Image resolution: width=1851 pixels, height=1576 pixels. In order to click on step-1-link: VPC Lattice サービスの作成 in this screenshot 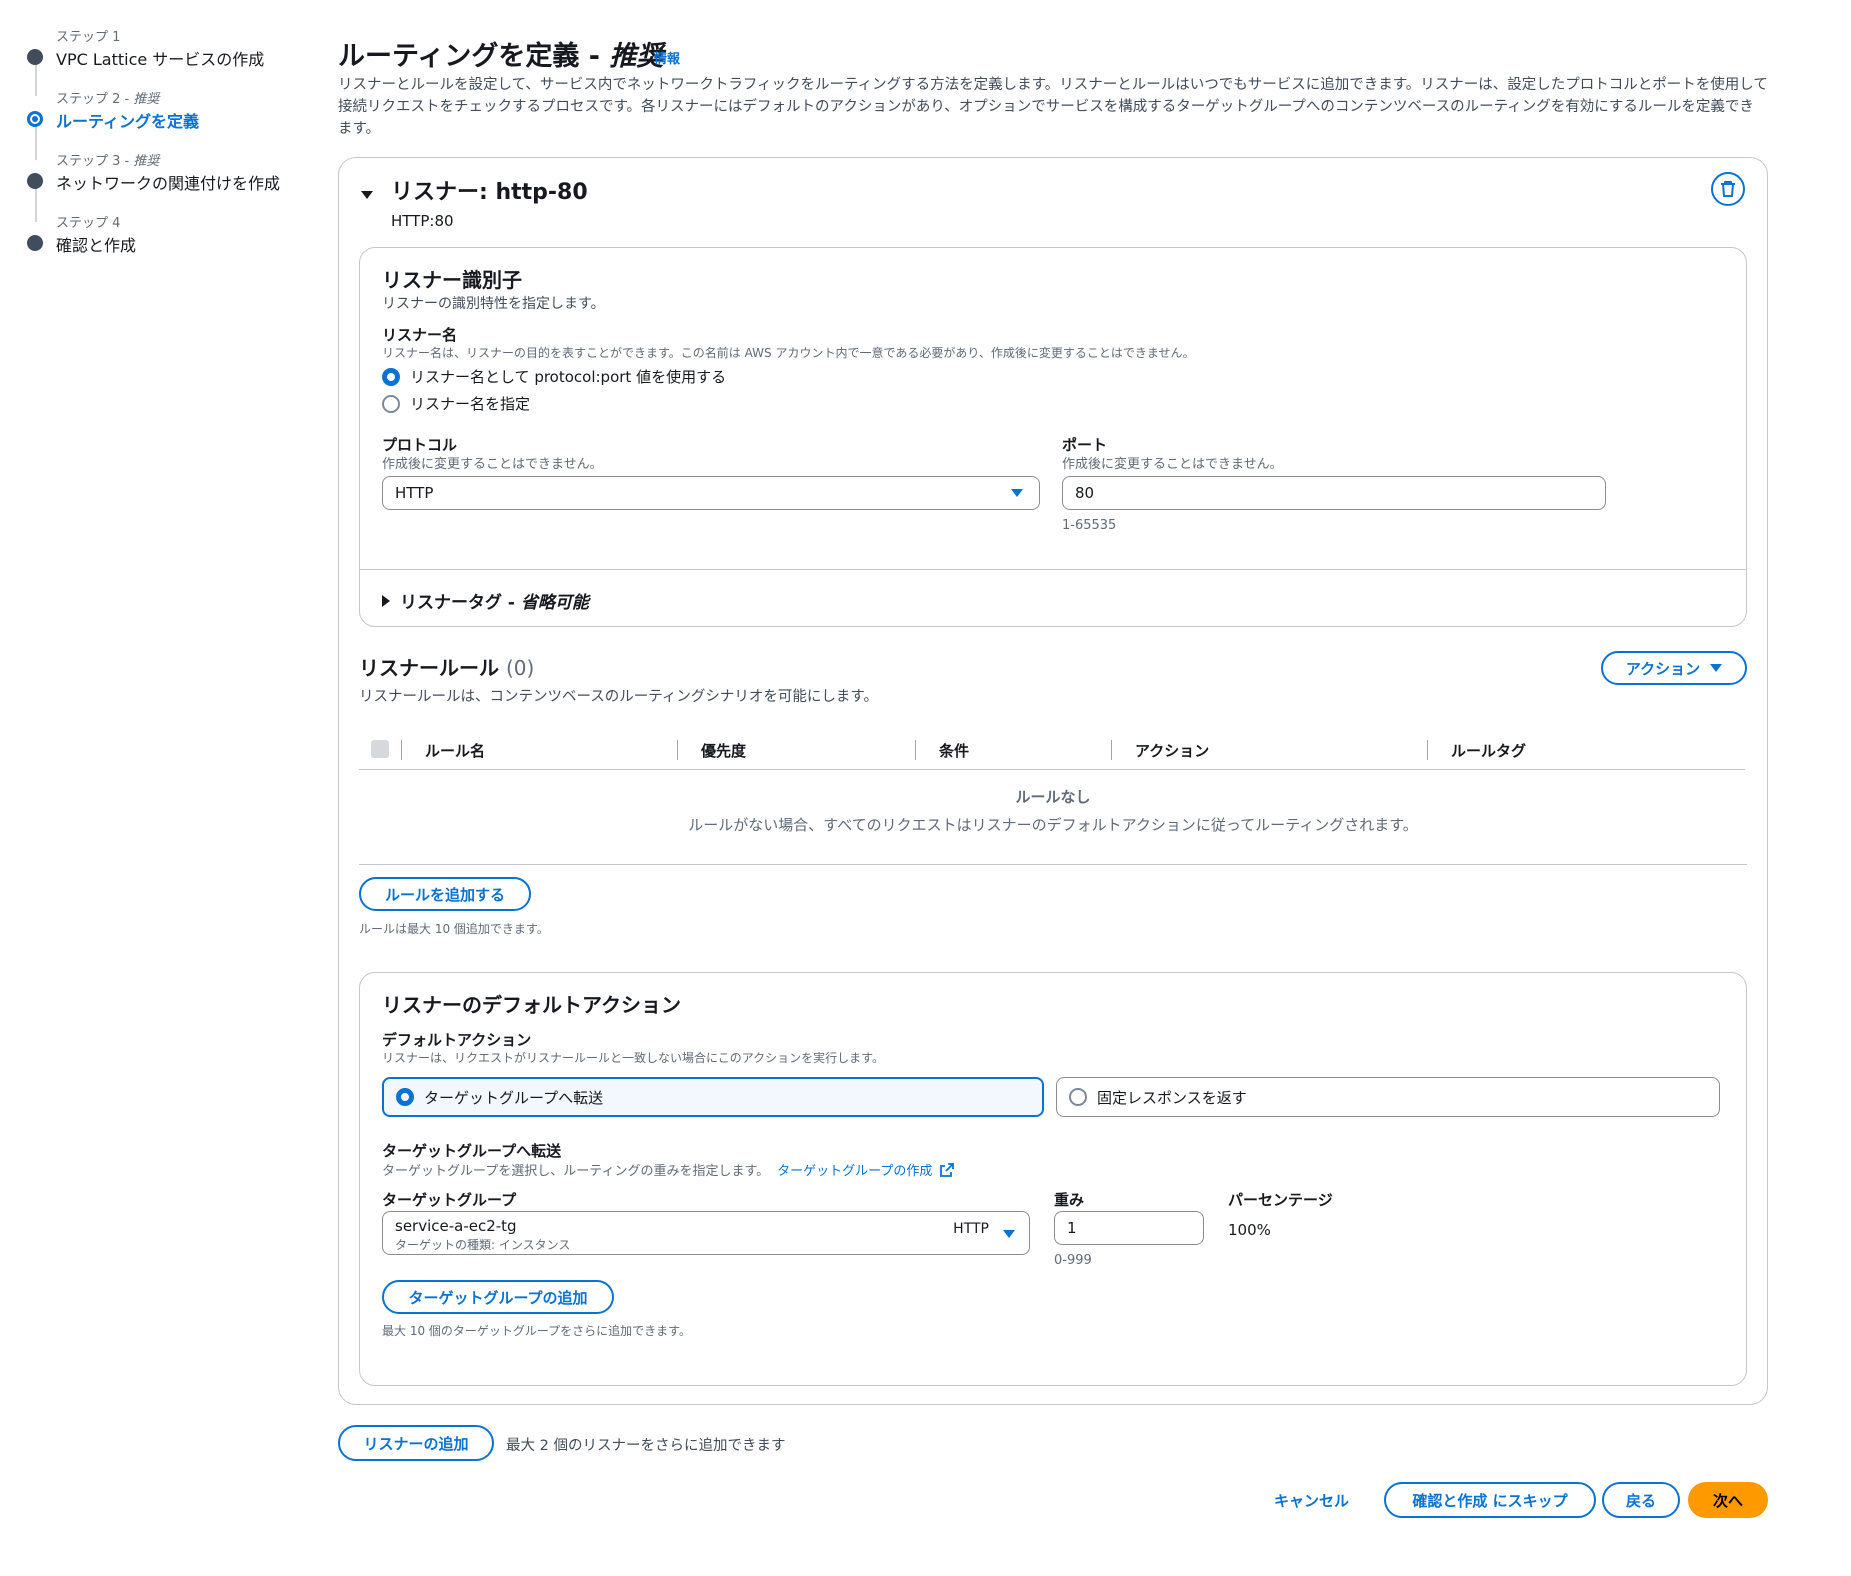, I will do `click(160, 58)`.